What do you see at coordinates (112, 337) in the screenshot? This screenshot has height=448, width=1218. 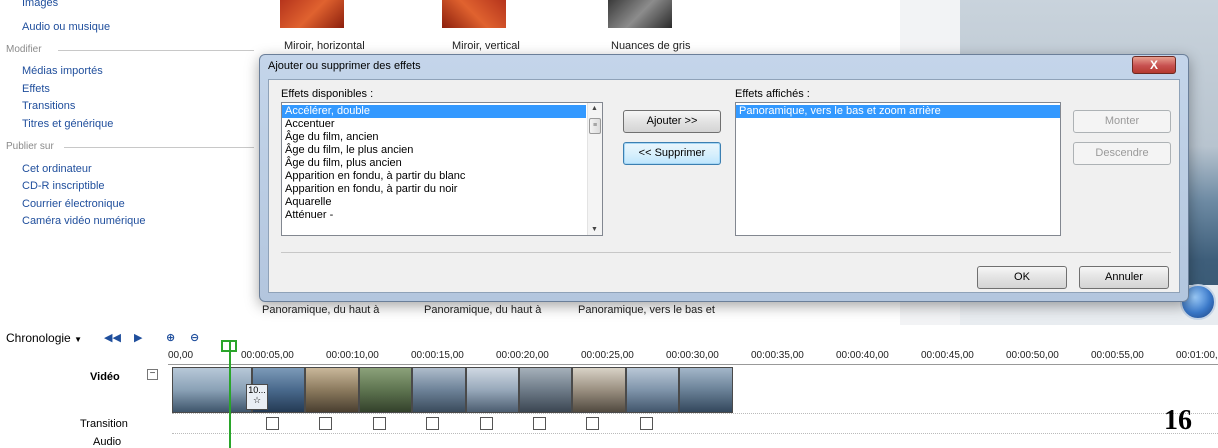 I see `rewind-icon: ◀◀` at bounding box center [112, 337].